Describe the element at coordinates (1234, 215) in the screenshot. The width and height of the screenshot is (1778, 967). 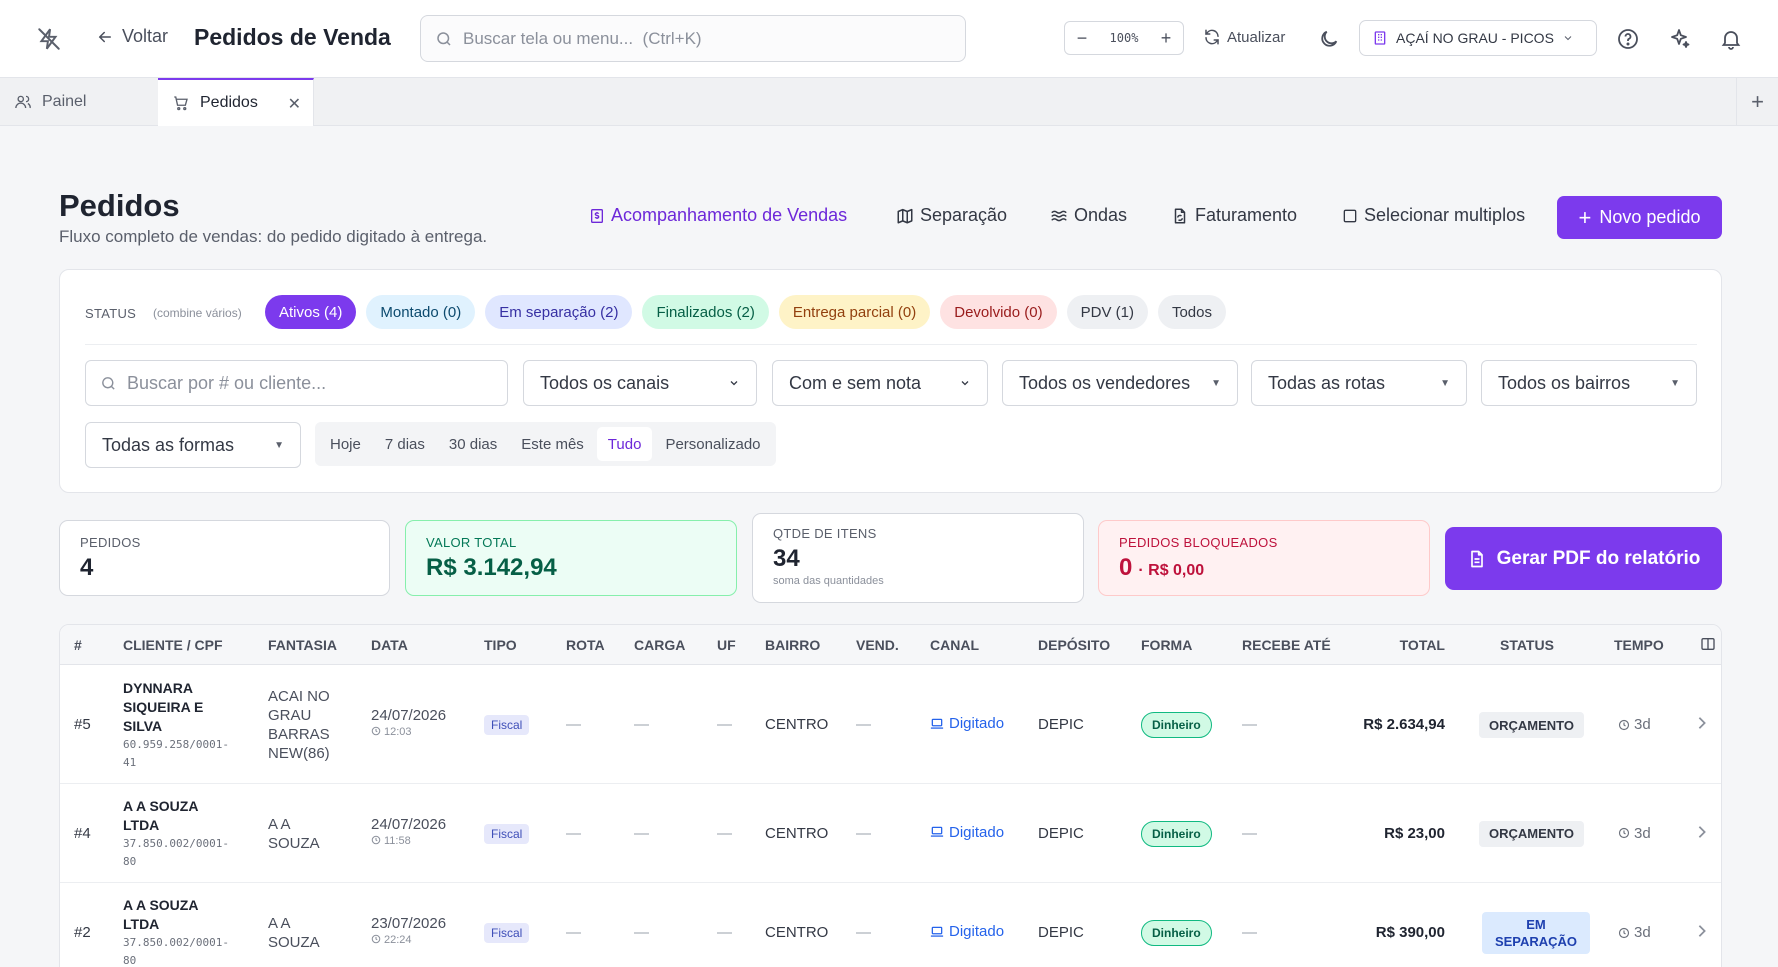
I see `faturamento-button: Faturamento` at that location.